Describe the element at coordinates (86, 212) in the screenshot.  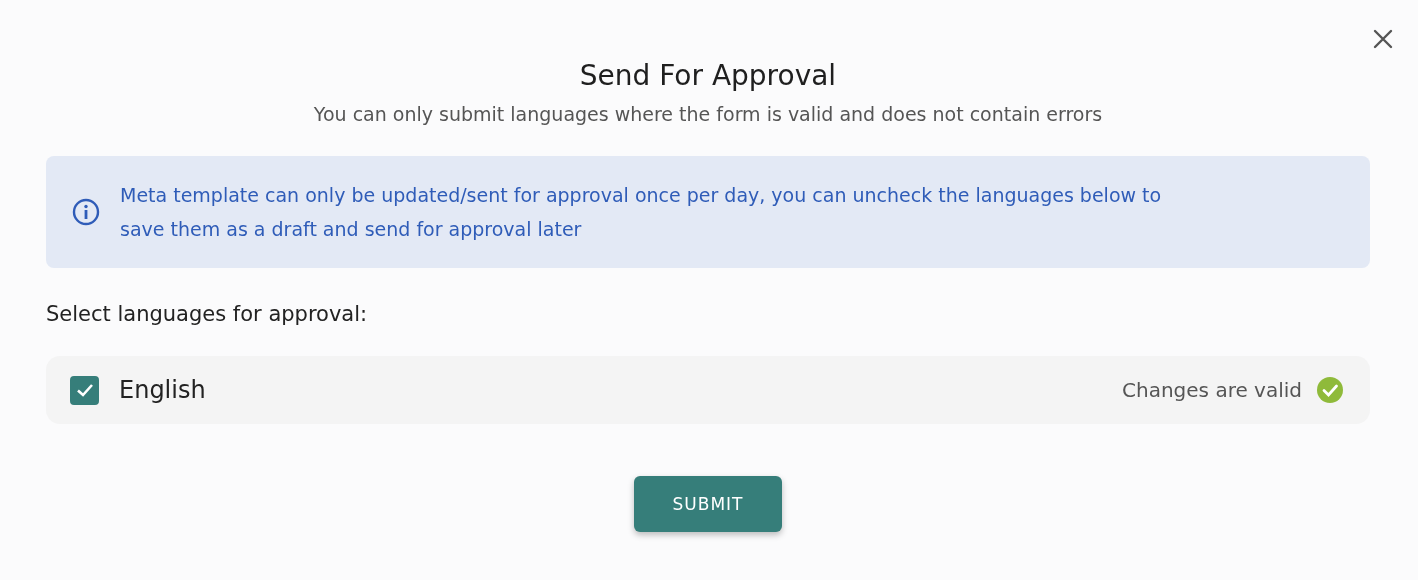
I see `info-icon` at that location.